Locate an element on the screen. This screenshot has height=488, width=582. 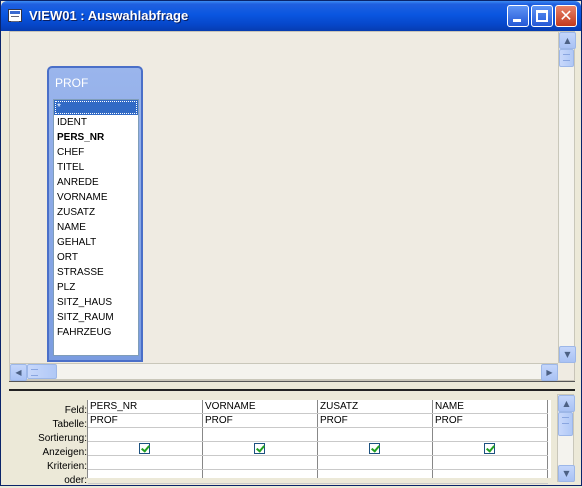
table-pane-hscrollbar: ◀ ▶ is located at coordinates (283, 372).